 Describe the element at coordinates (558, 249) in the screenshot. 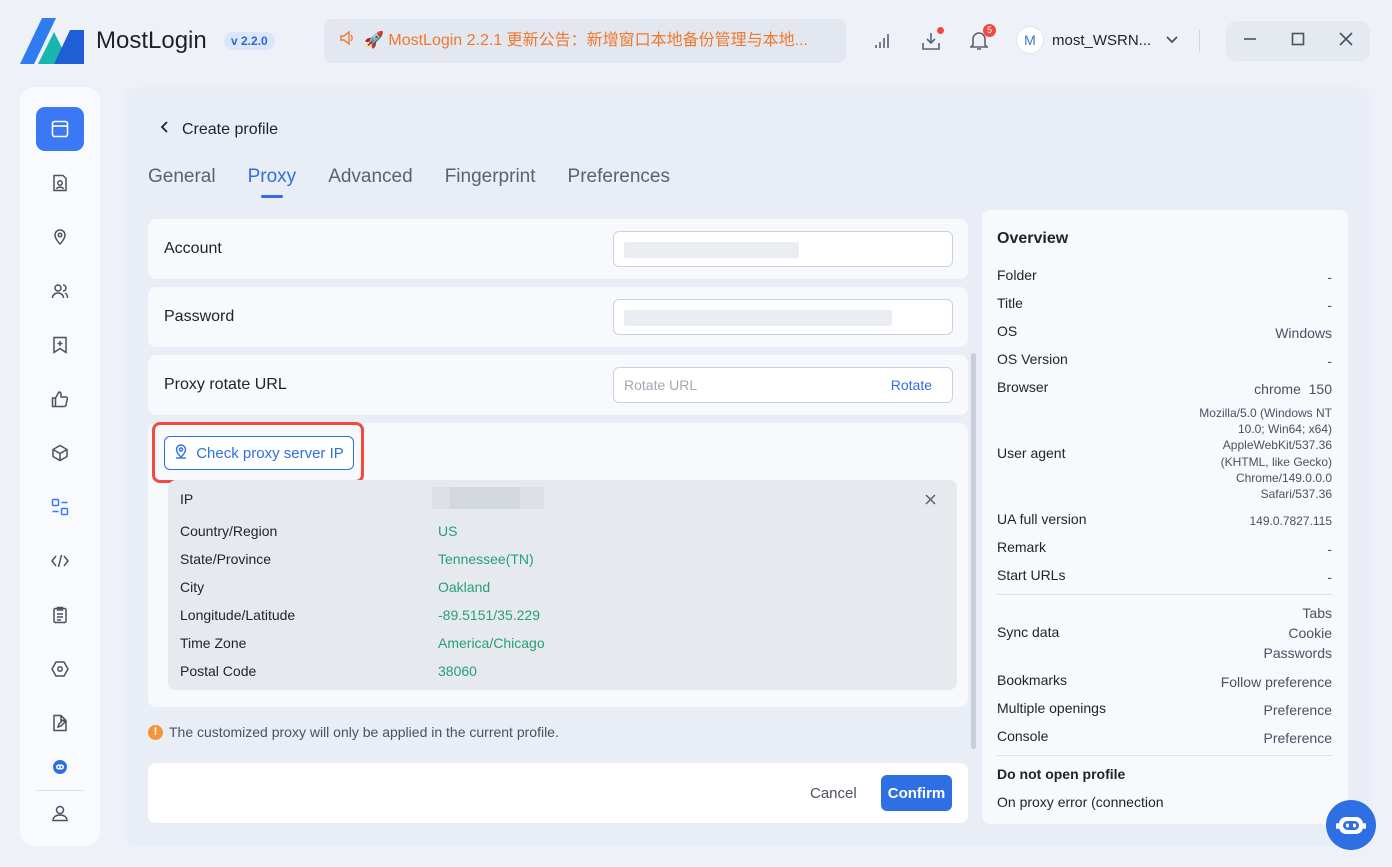

I see `account-row: Account` at that location.